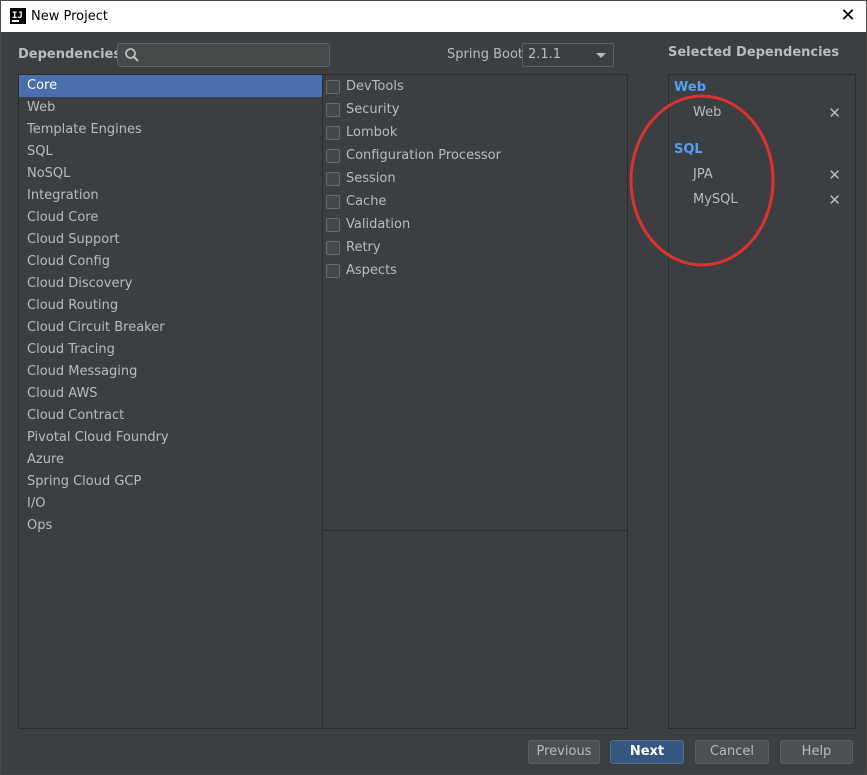 The height and width of the screenshot is (775, 867). I want to click on close-icon: ✕, so click(848, 16).